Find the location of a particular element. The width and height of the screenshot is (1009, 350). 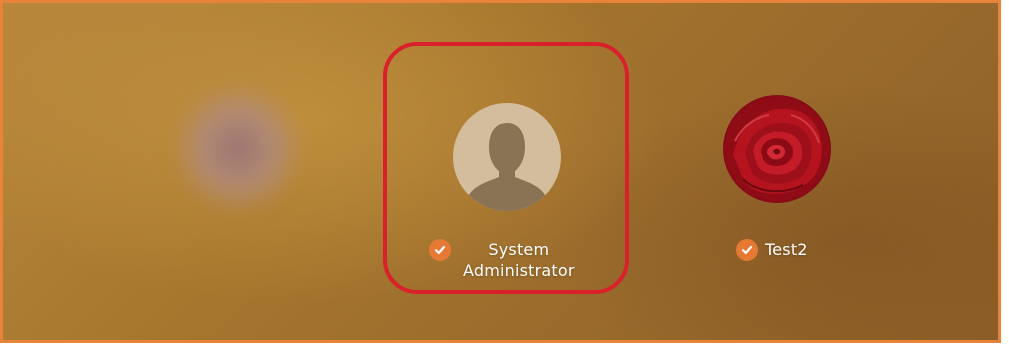

user-name-line-1: System is located at coordinates (519, 249).